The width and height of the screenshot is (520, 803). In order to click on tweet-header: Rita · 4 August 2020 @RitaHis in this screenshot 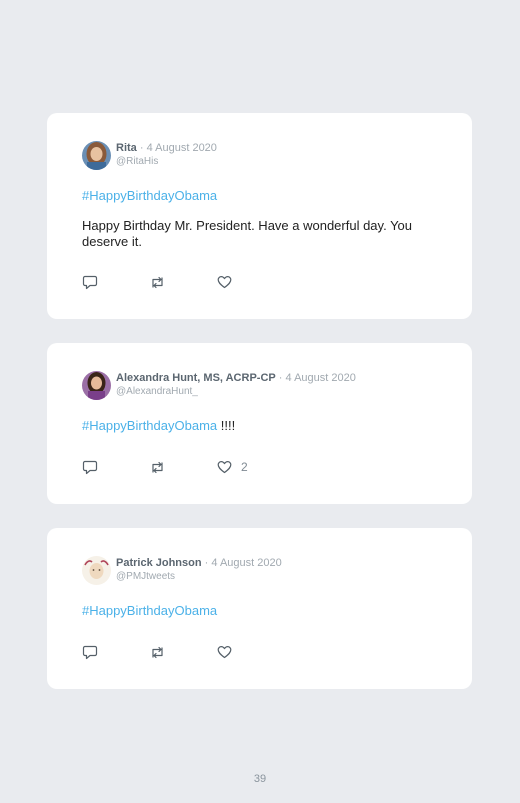, I will do `click(166, 155)`.